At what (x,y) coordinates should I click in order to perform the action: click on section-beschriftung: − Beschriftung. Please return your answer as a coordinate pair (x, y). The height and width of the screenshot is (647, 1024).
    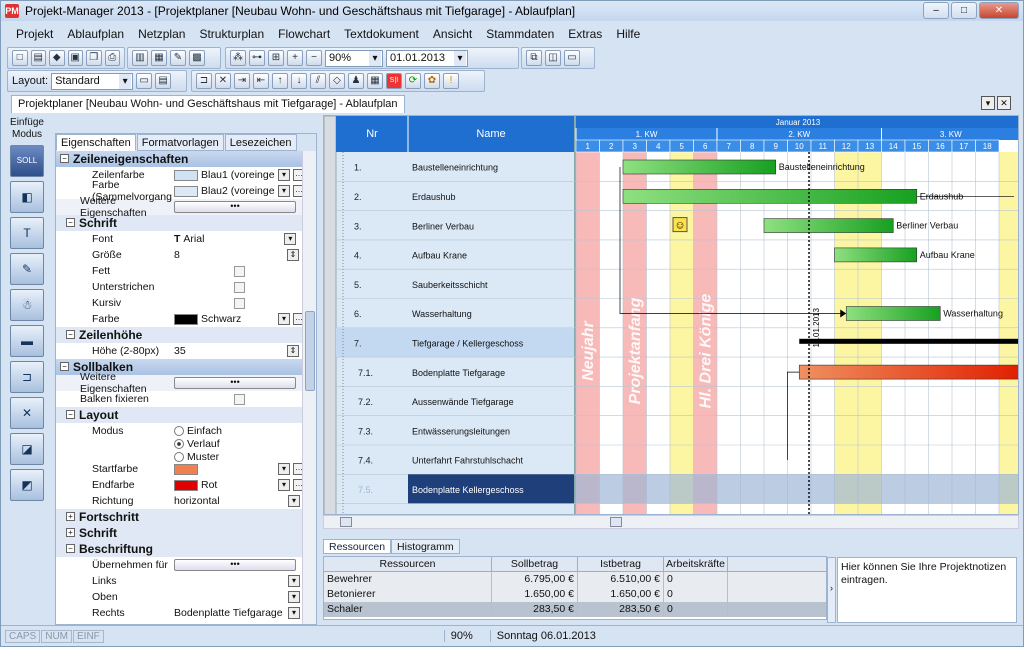
    Looking at the image, I should click on (186, 549).